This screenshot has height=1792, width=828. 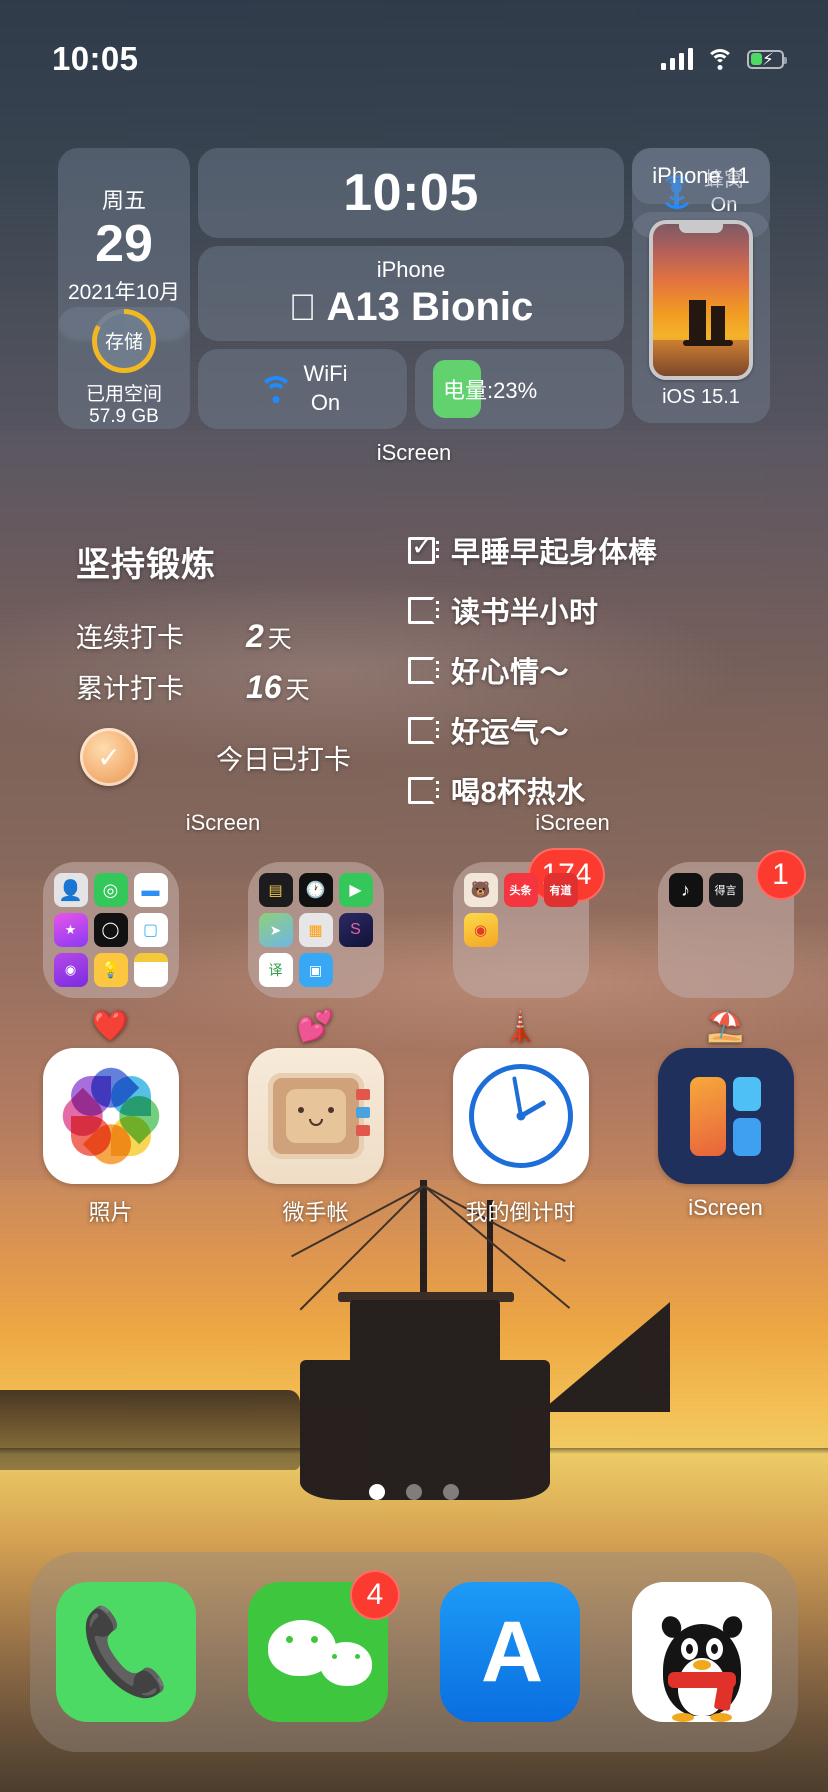 What do you see at coordinates (518, 793) in the screenshot?
I see `checklist-item-label: 喝8杯热水` at bounding box center [518, 793].